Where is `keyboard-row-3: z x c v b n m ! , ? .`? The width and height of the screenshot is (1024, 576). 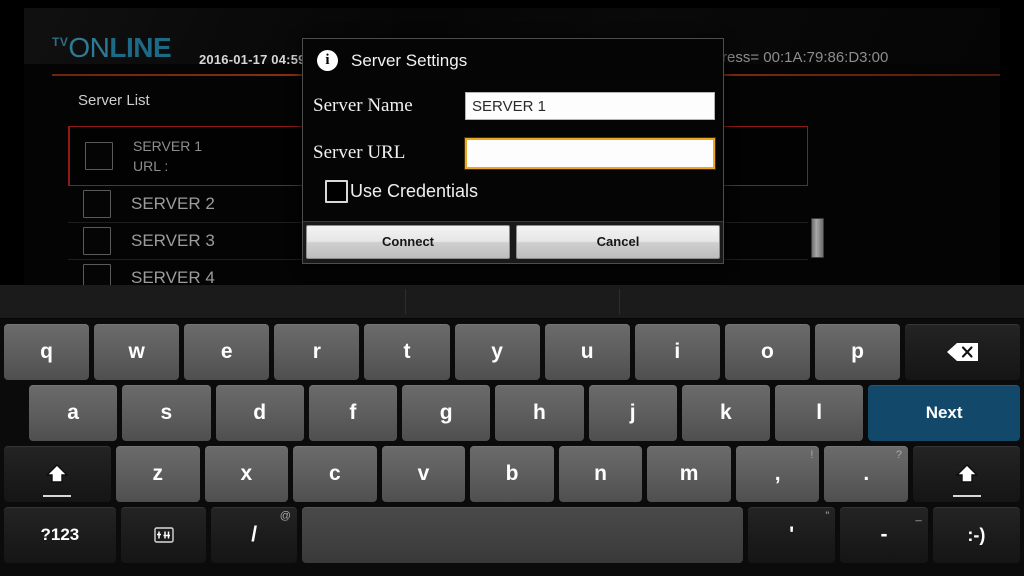 keyboard-row-3: z x c v b n m ! , ? . is located at coordinates (512, 474).